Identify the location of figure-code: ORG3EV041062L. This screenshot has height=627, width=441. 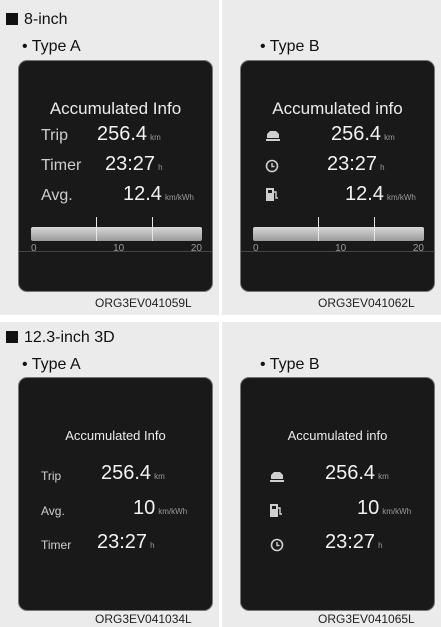
(366, 303).